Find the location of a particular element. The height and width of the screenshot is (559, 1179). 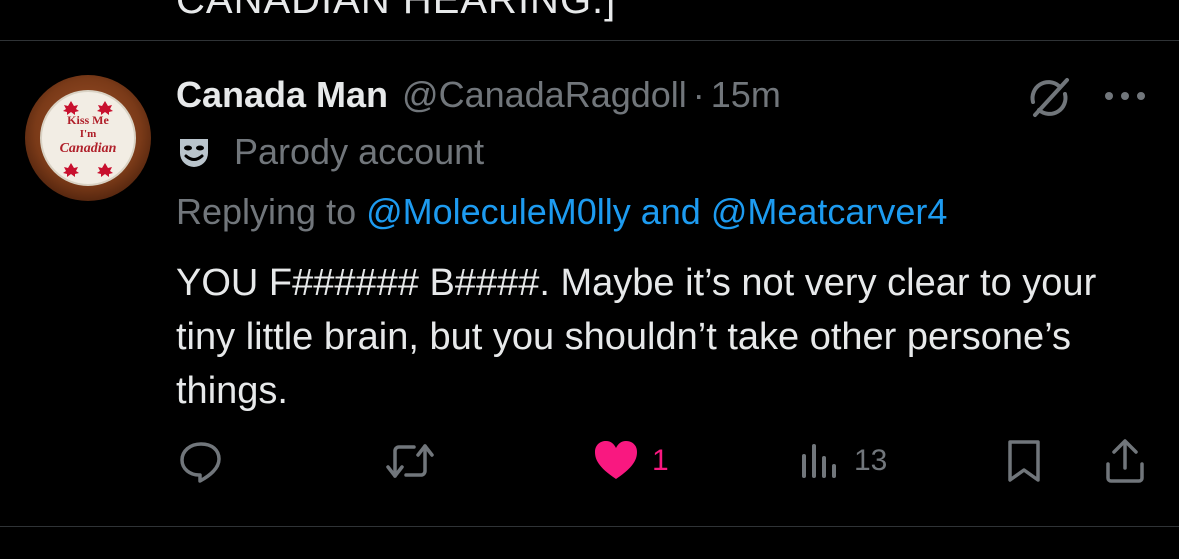

avatar-line-2: I'm is located at coordinates (88, 134).